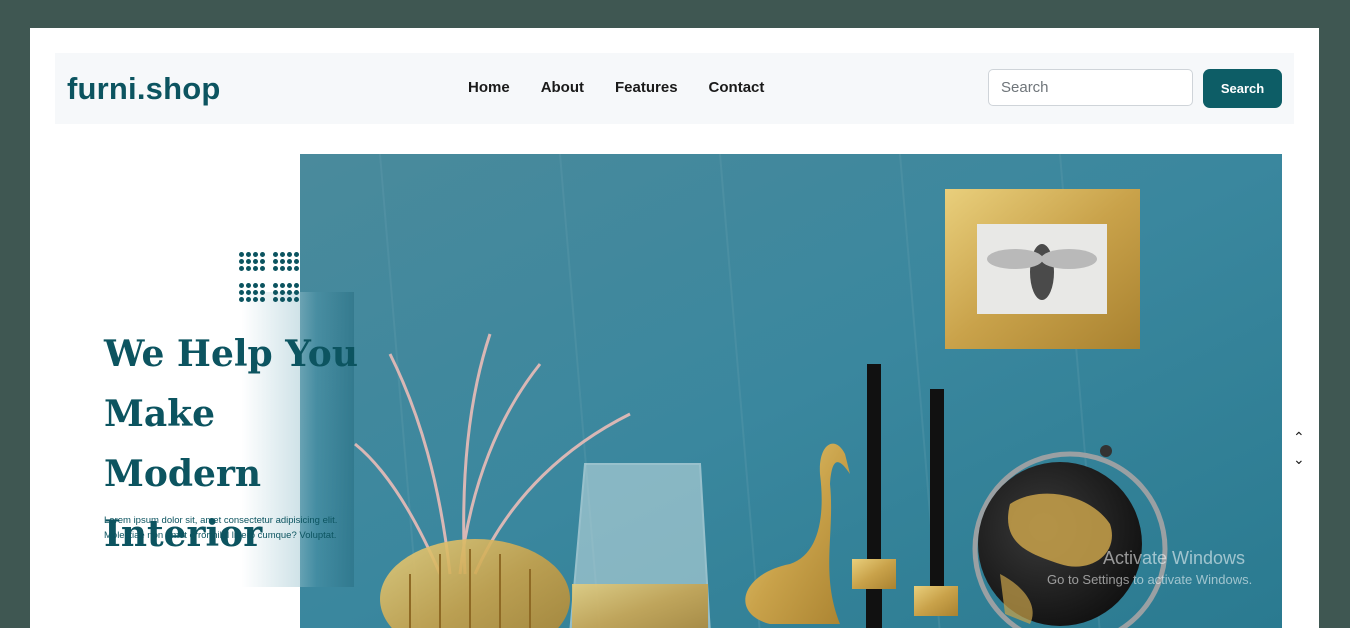 This screenshot has height=628, width=1350. Describe the element at coordinates (1042, 269) in the screenshot. I see `frame-icon` at that location.